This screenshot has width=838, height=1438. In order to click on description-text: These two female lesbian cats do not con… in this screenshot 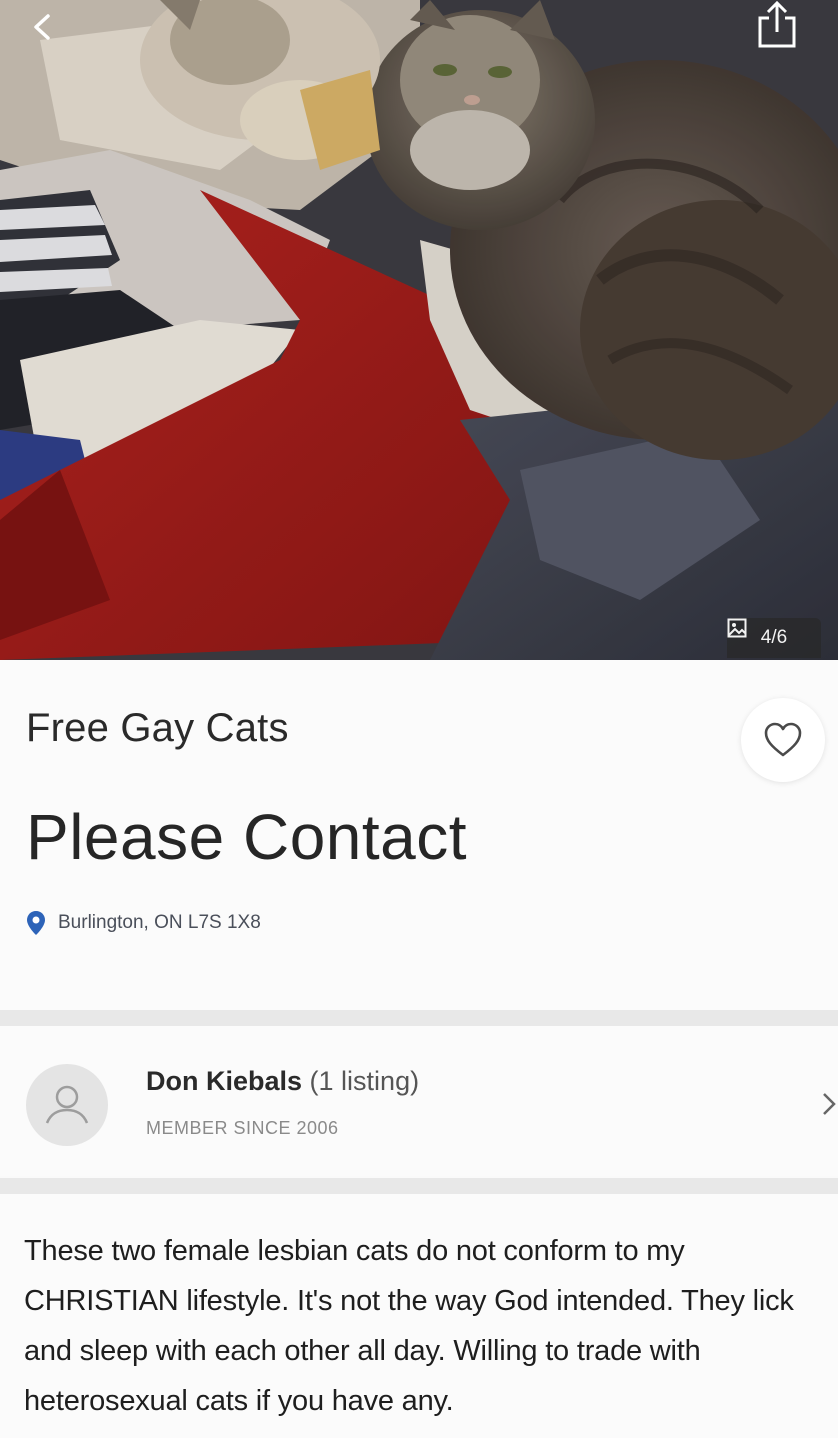, I will do `click(409, 1326)`.